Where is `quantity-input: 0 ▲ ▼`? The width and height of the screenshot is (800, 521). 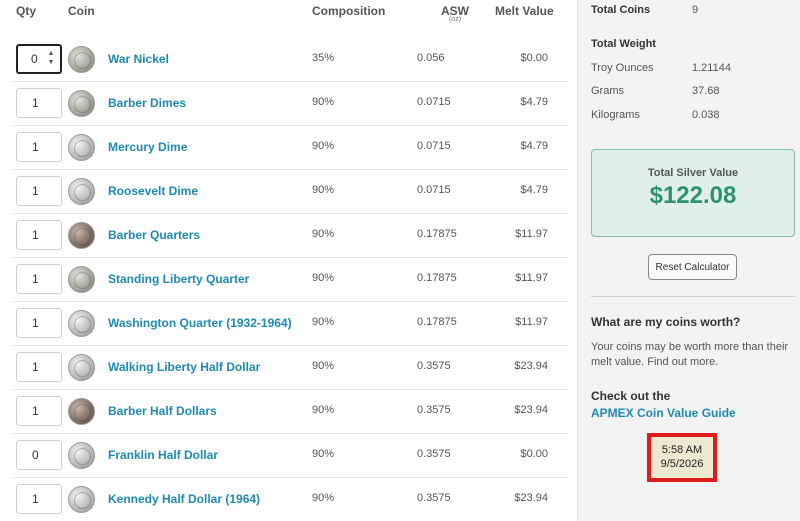
quantity-input: 0 ▲ ▼ is located at coordinates (39, 59).